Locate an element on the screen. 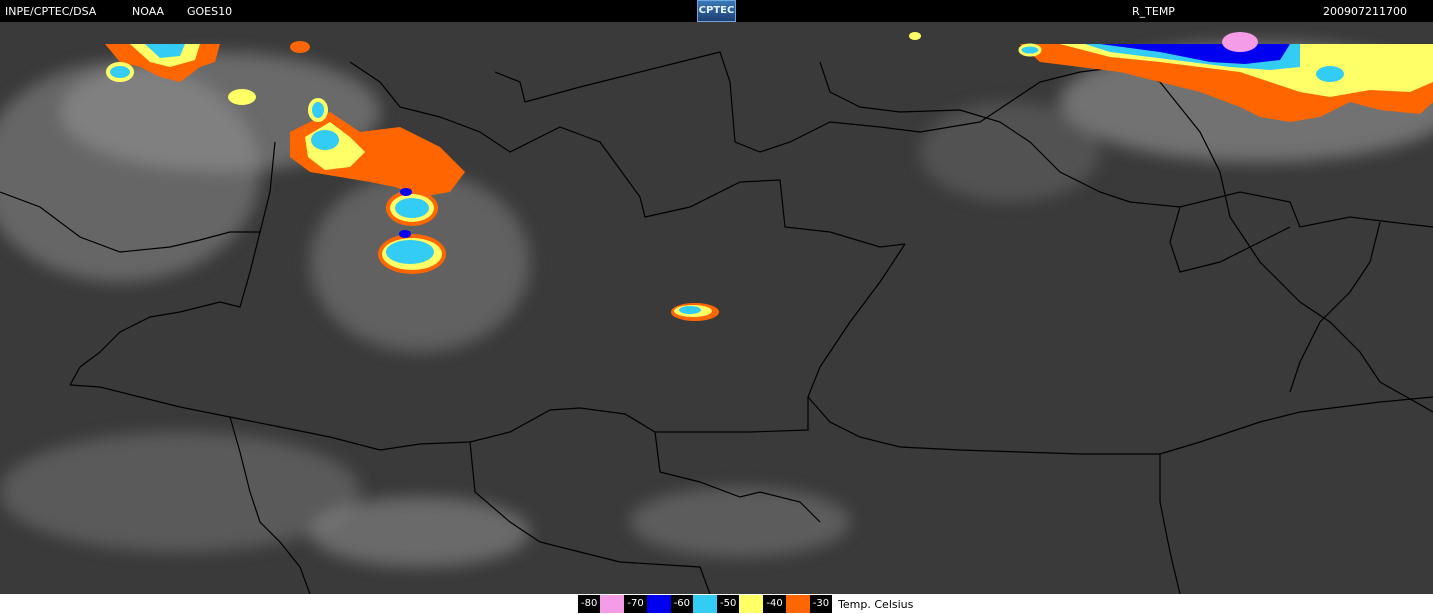  satellite-label: GOES10 is located at coordinates (210, 11).